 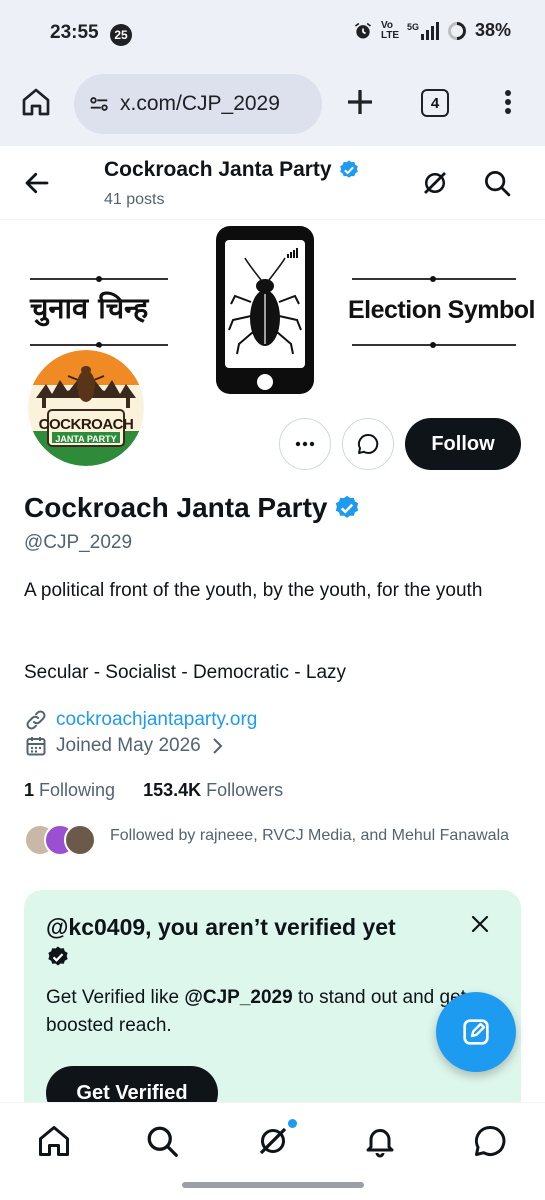 What do you see at coordinates (463, 444) in the screenshot?
I see `follow-button: Follow` at bounding box center [463, 444].